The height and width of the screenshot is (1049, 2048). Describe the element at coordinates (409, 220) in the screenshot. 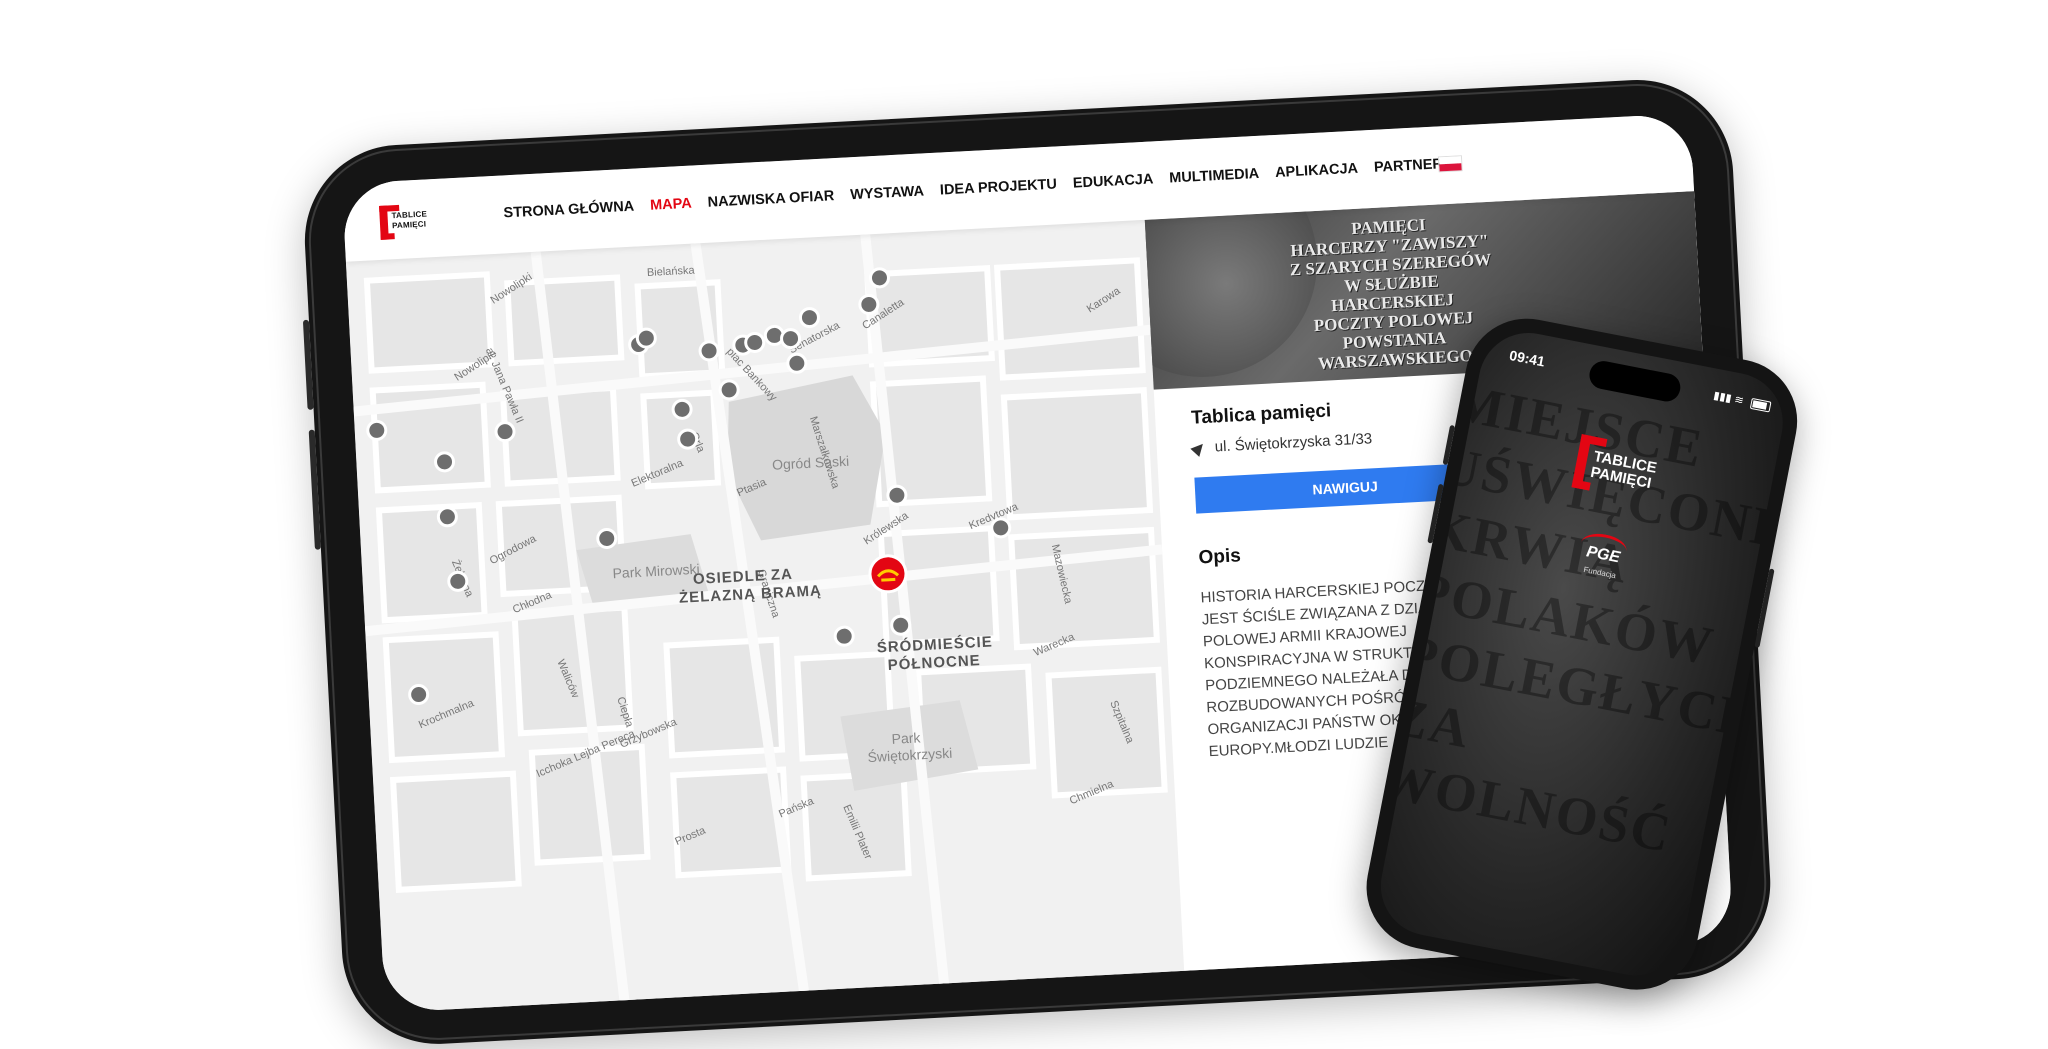

I see `logo-text: TABLICE PAMIĘCI` at that location.